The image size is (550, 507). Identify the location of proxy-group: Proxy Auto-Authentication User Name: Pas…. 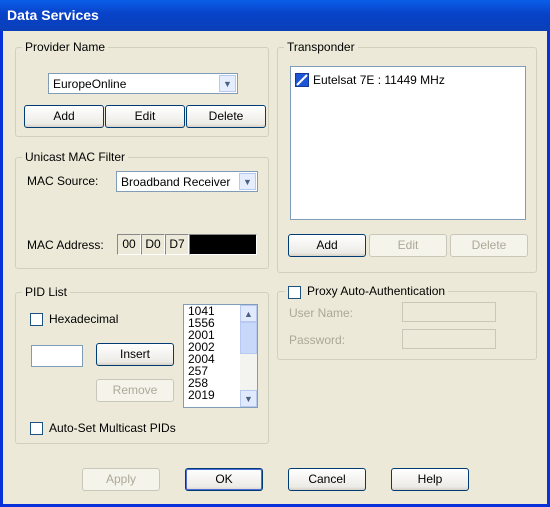
(407, 321).